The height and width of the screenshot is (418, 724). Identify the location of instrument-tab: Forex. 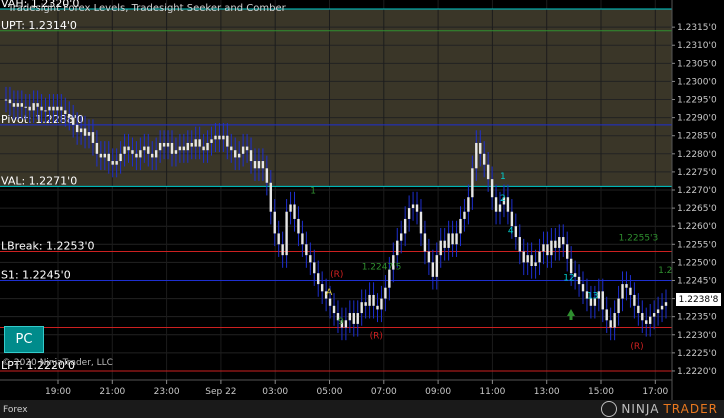
(15, 410).